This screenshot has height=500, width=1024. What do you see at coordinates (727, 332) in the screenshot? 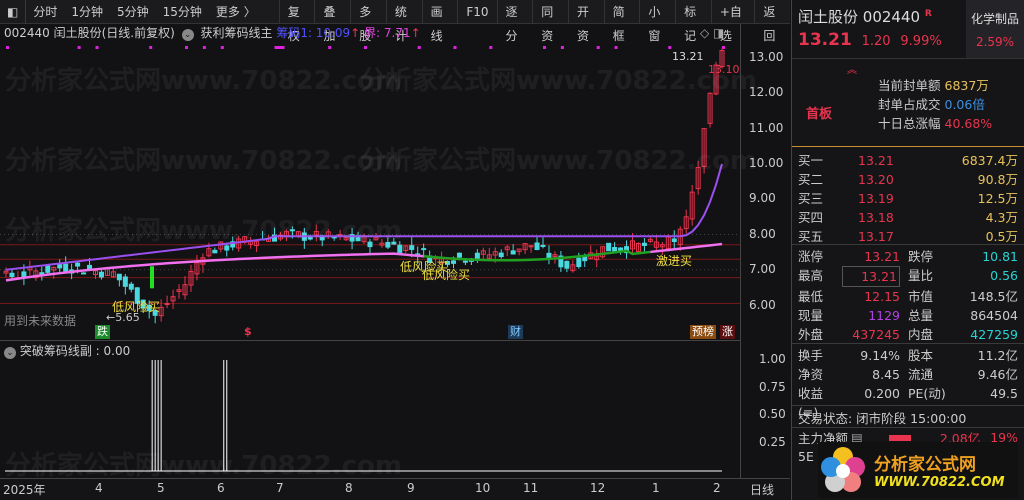
I see `marker-zhang: 涨` at bounding box center [727, 332].